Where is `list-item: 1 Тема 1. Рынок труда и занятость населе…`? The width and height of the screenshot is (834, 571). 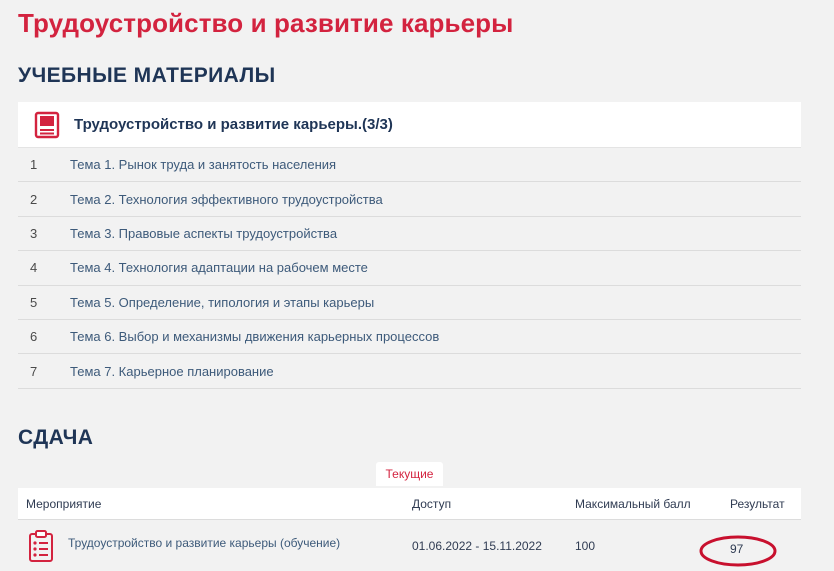
list-item: 1 Тема 1. Рынок труда и занятость населе… is located at coordinates (409, 165).